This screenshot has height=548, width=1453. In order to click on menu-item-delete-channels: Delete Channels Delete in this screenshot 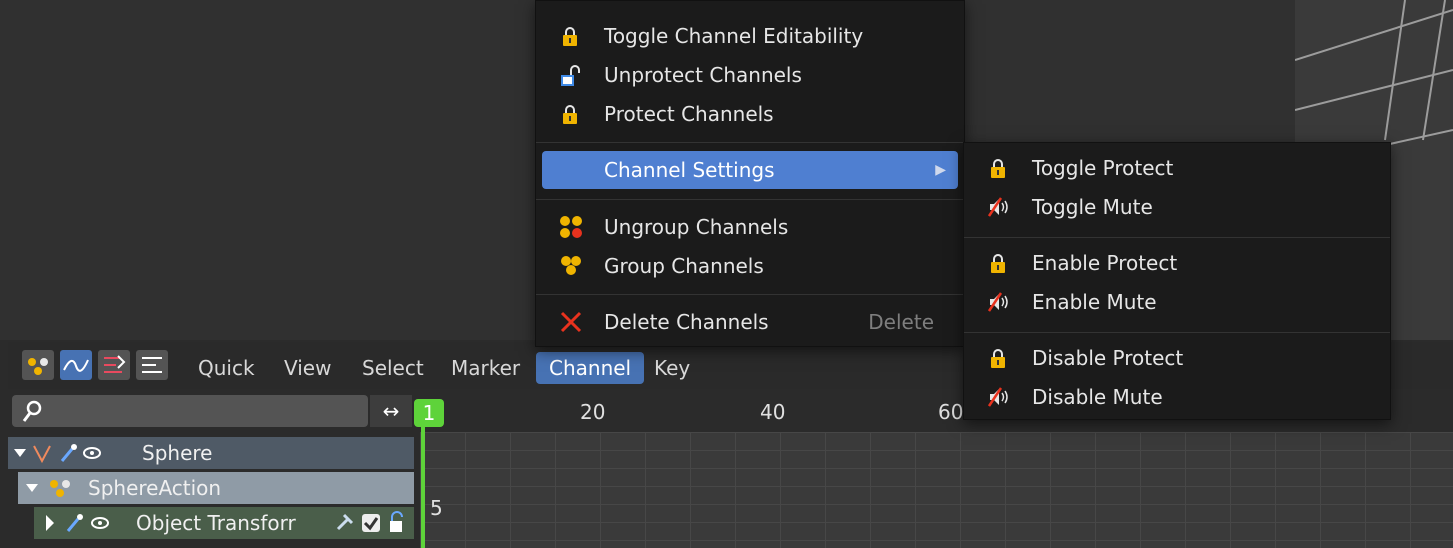, I will do `click(750, 322)`.